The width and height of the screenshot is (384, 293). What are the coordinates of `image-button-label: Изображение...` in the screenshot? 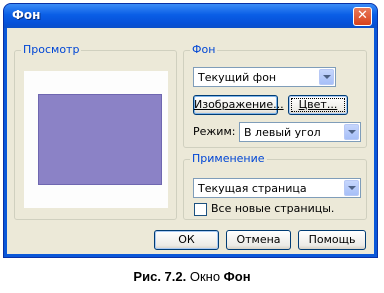 It's located at (239, 104).